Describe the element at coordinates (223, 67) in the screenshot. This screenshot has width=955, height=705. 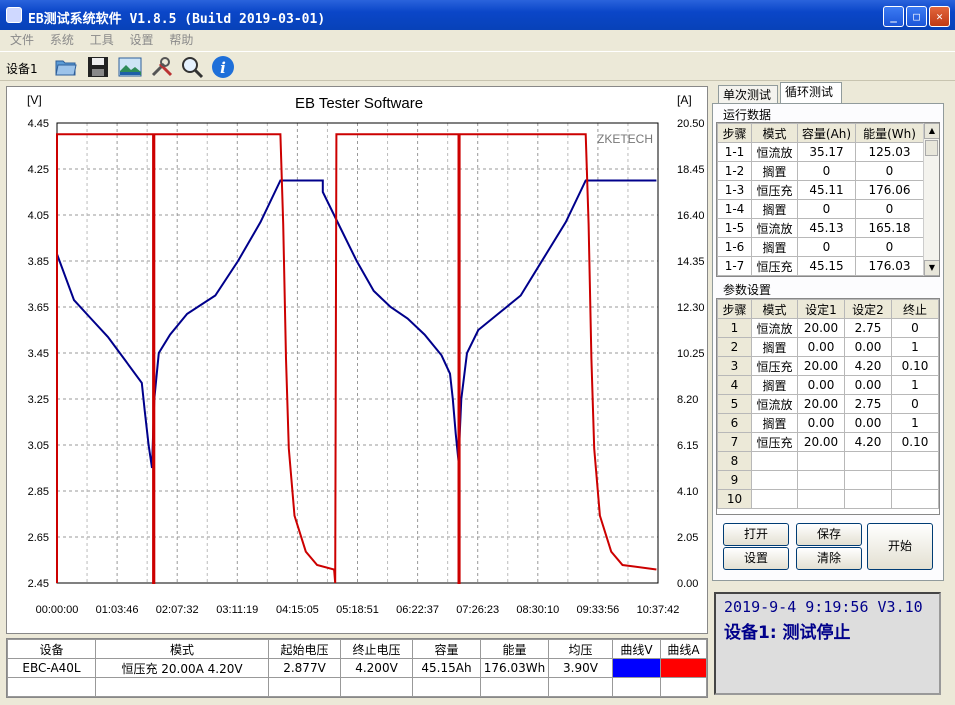
I see `info-icon: i` at that location.